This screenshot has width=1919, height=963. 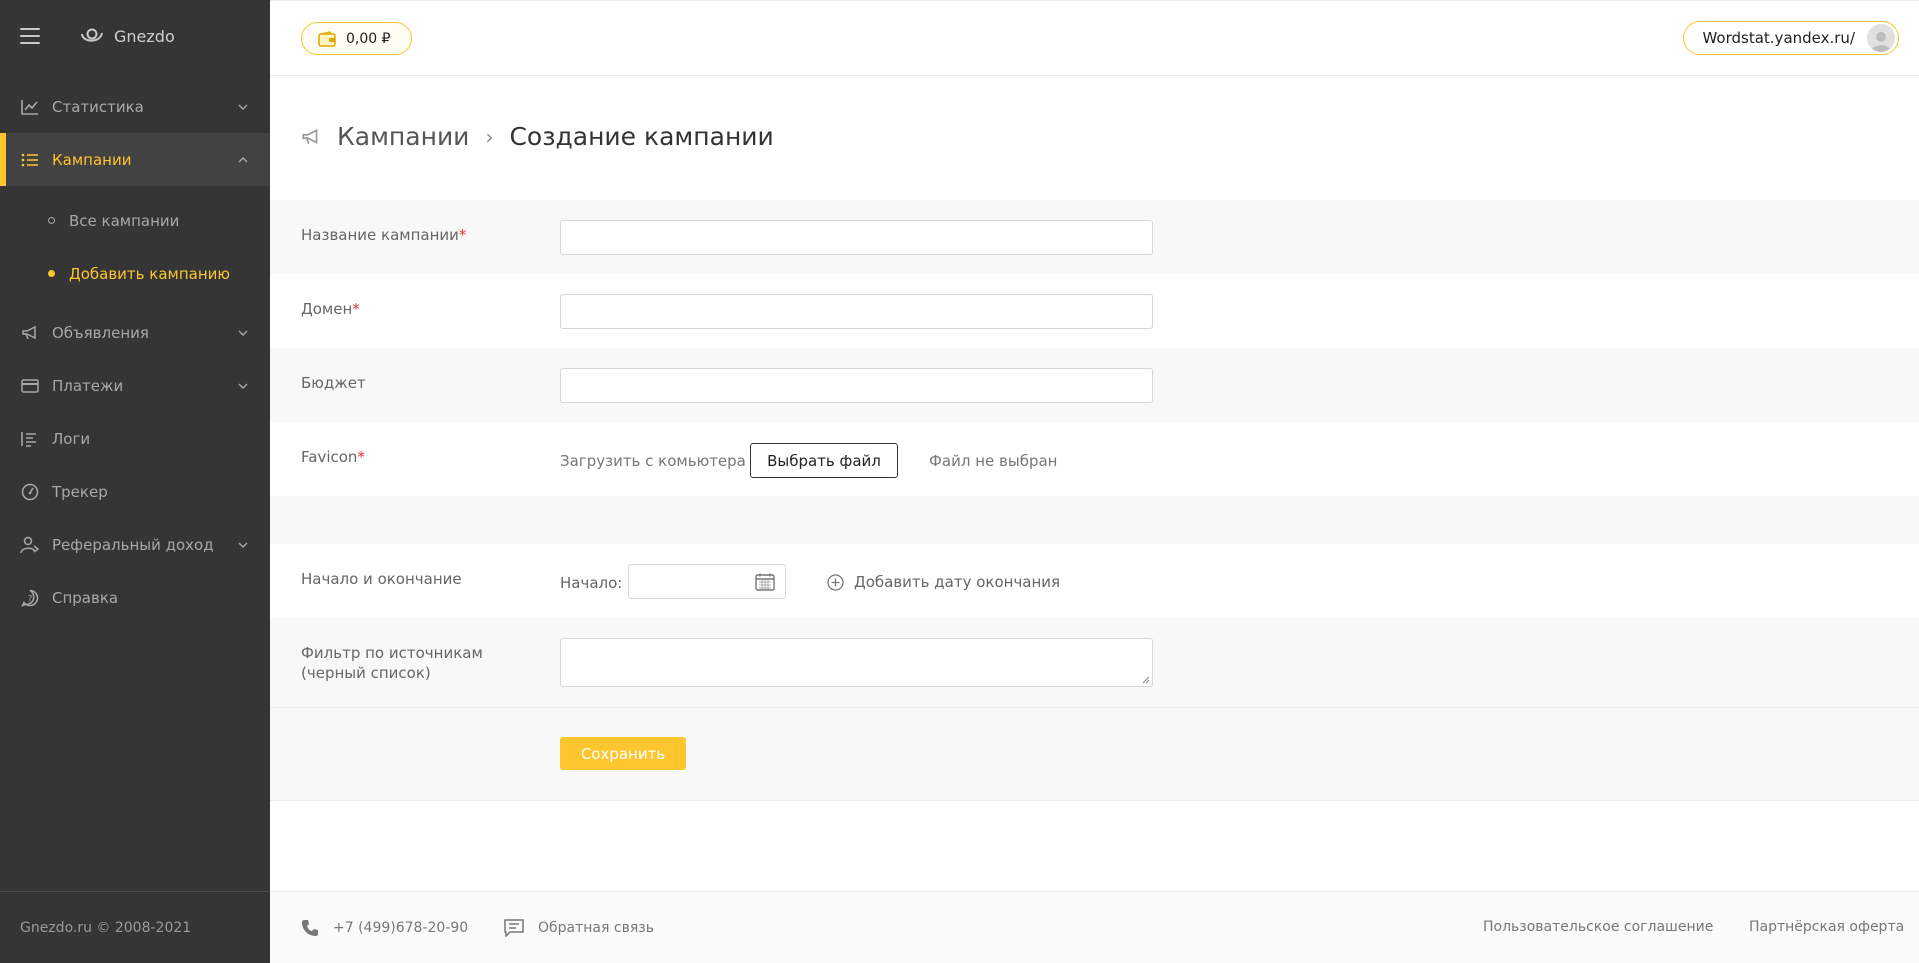 What do you see at coordinates (30, 107) in the screenshot?
I see `chart-line-icon` at bounding box center [30, 107].